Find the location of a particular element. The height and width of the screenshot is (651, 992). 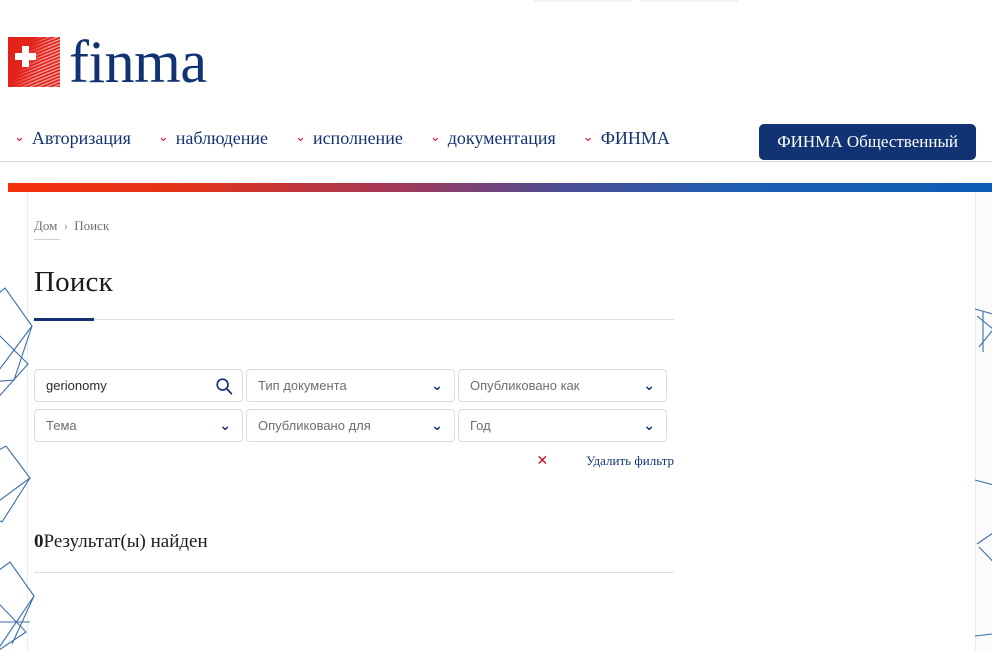

nav-item-supervision: ⌄ наблюдение is located at coordinates (213, 138).